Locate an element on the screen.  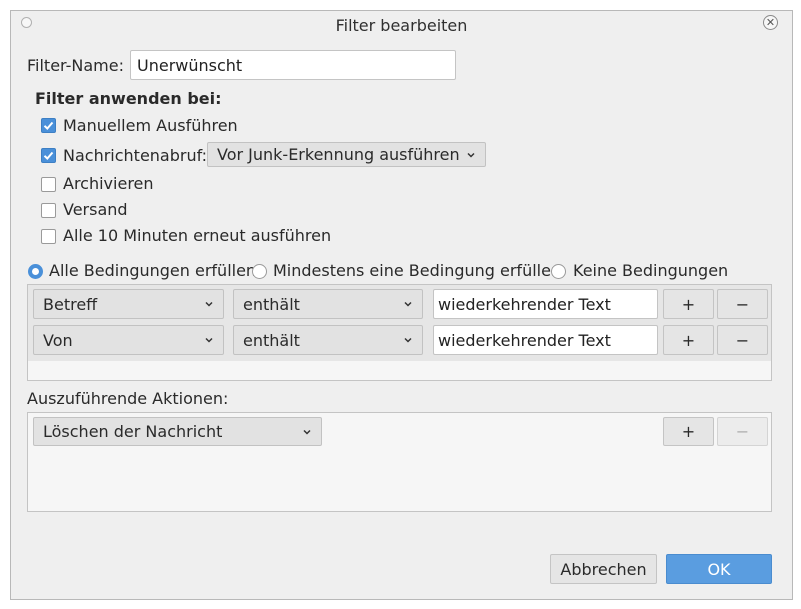
match-none-radio is located at coordinates (558, 271).